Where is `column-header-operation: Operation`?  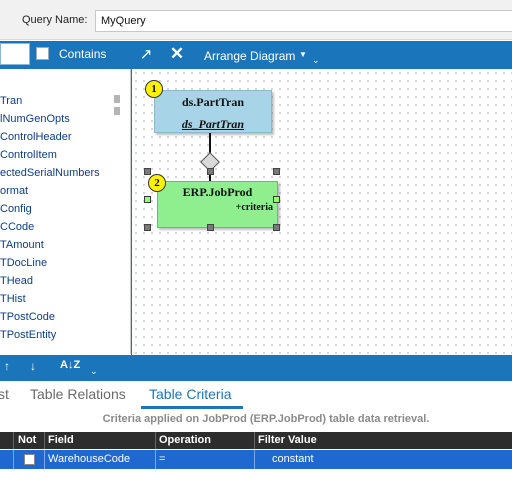
column-header-operation: Operation is located at coordinates (185, 440).